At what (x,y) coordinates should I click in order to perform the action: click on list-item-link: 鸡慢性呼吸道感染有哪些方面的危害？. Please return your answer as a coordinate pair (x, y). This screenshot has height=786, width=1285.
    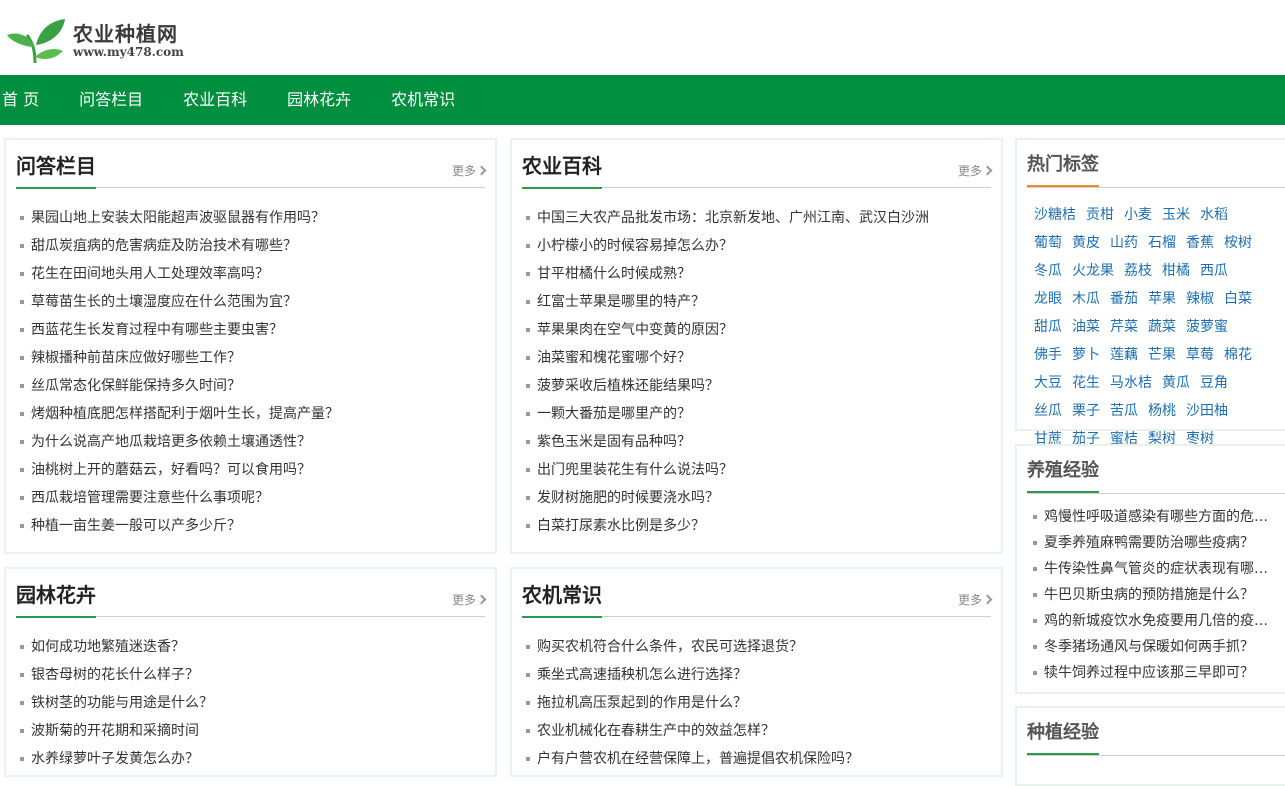
    Looking at the image, I should click on (1158, 517).